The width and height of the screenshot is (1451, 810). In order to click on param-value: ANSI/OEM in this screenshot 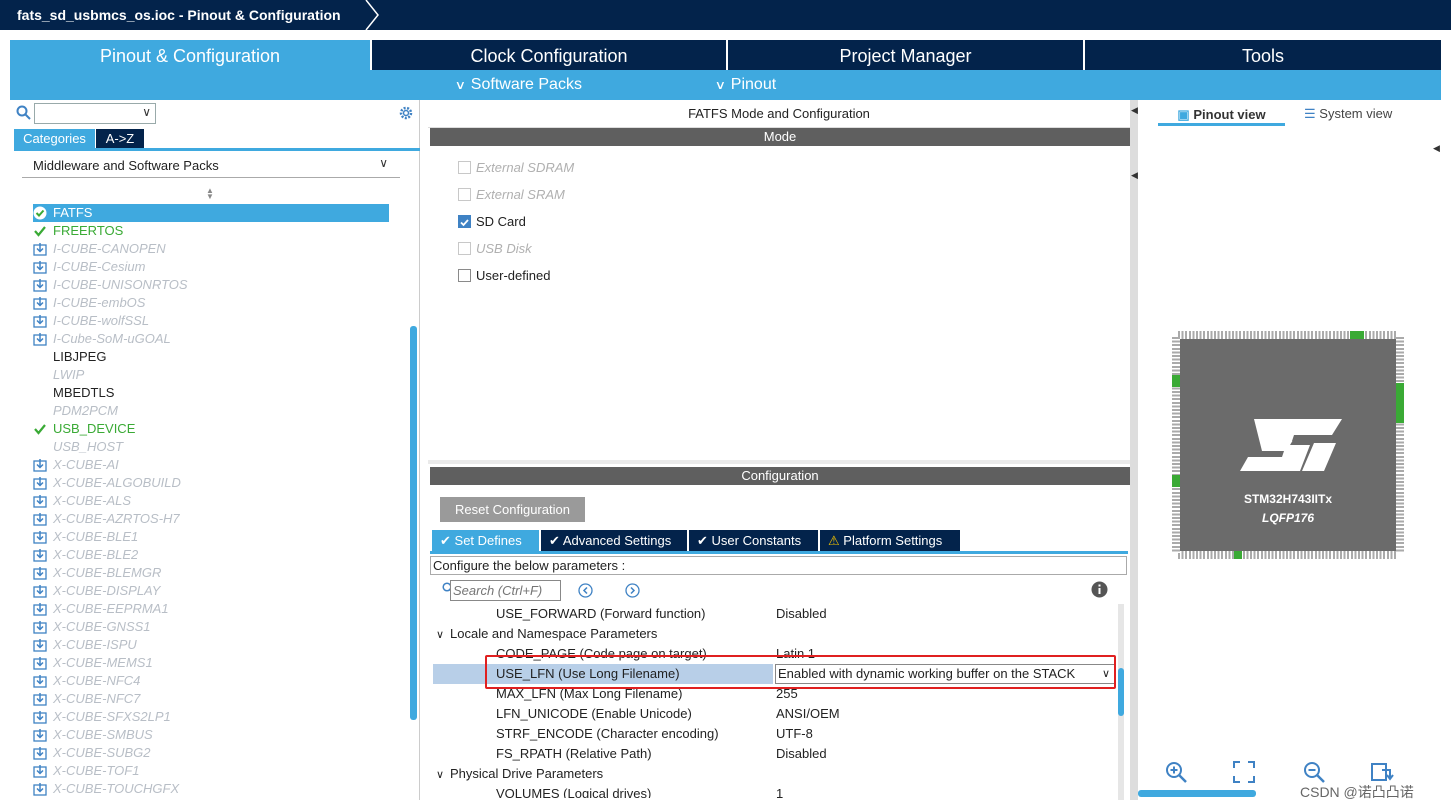, I will do `click(808, 713)`.